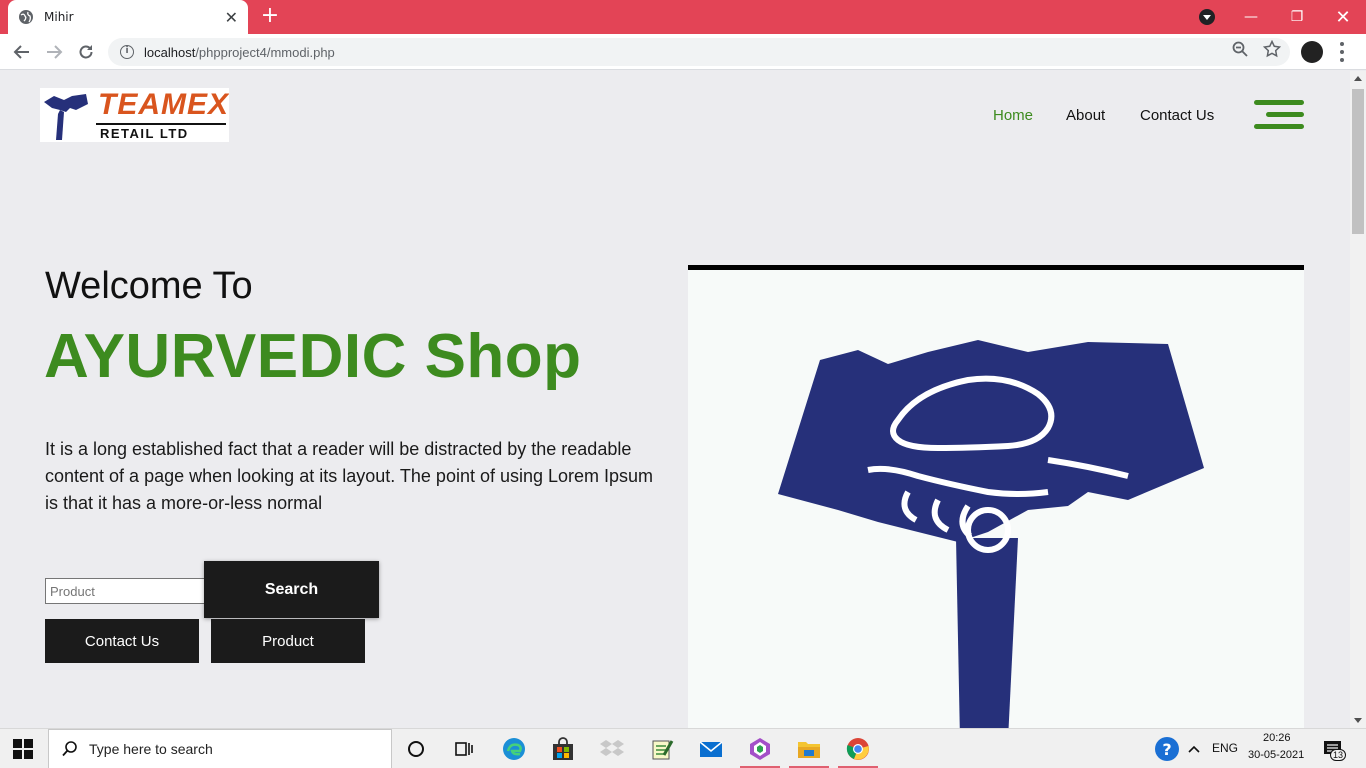 This screenshot has width=1366, height=768. Describe the element at coordinates (86, 52) in the screenshot. I see `reload-icon` at that location.